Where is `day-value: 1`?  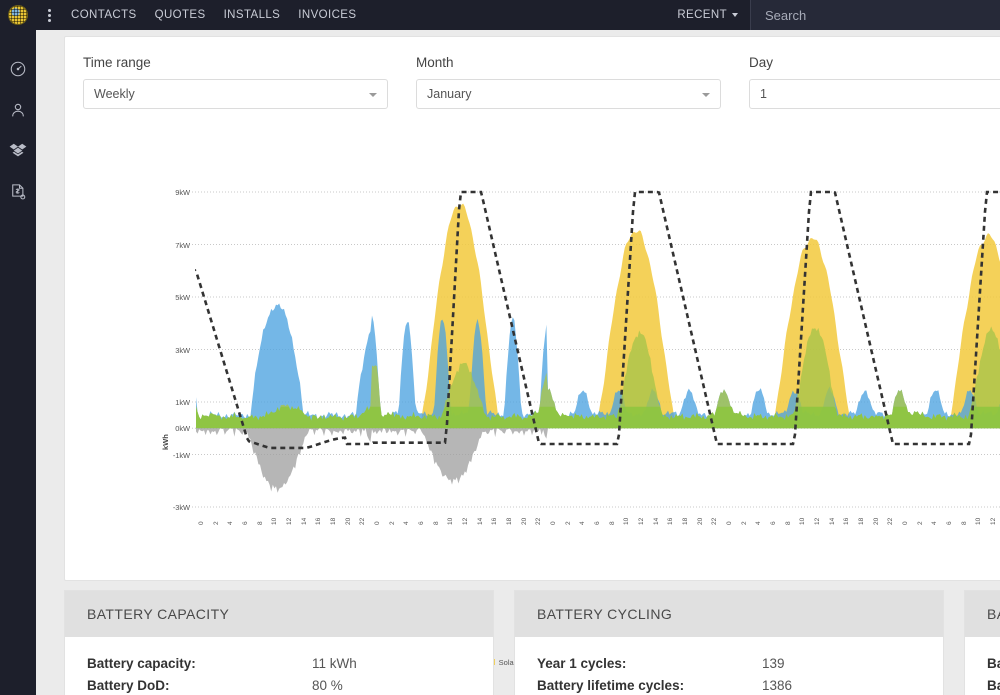 day-value: 1 is located at coordinates (763, 94).